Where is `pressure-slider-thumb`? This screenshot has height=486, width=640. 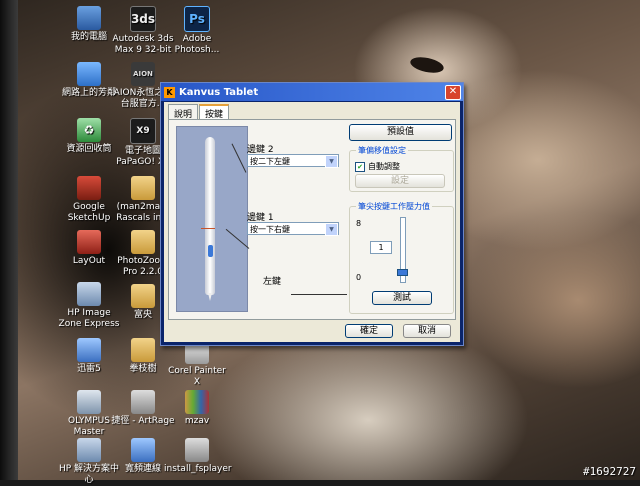
pressure-slider-thumb is located at coordinates (402, 272).